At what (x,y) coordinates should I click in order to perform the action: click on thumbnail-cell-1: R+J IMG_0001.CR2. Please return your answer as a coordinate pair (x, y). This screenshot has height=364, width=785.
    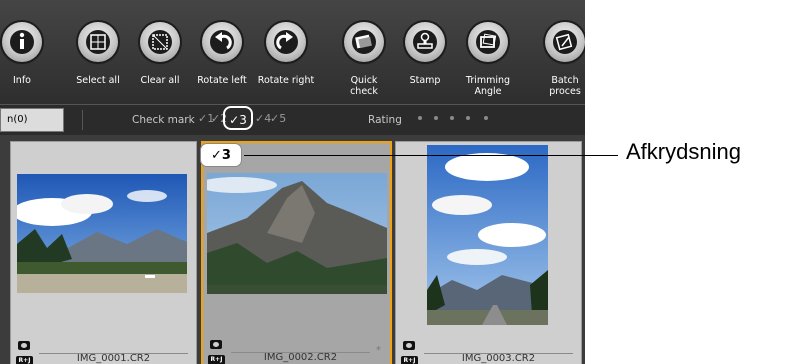
    Looking at the image, I should click on (103, 252).